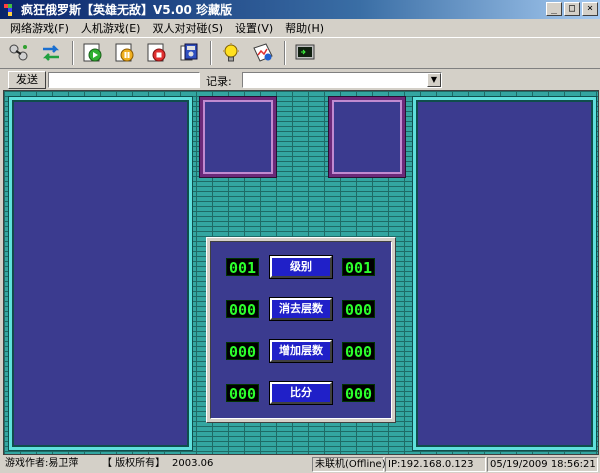 The width and height of the screenshot is (600, 473). What do you see at coordinates (187, 28) in the screenshot?
I see `menu-two-player: 双人对对碰(S)` at bounding box center [187, 28].